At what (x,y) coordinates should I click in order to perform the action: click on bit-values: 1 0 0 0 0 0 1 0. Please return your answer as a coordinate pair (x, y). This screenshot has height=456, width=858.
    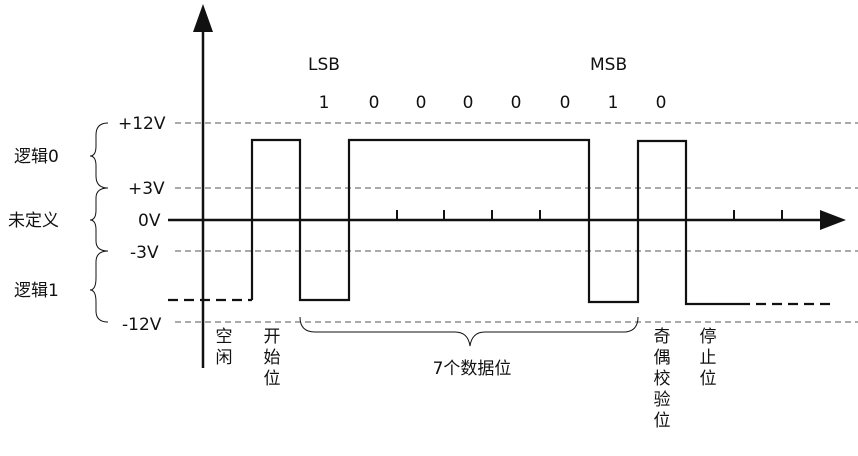
    Looking at the image, I should click on (493, 103).